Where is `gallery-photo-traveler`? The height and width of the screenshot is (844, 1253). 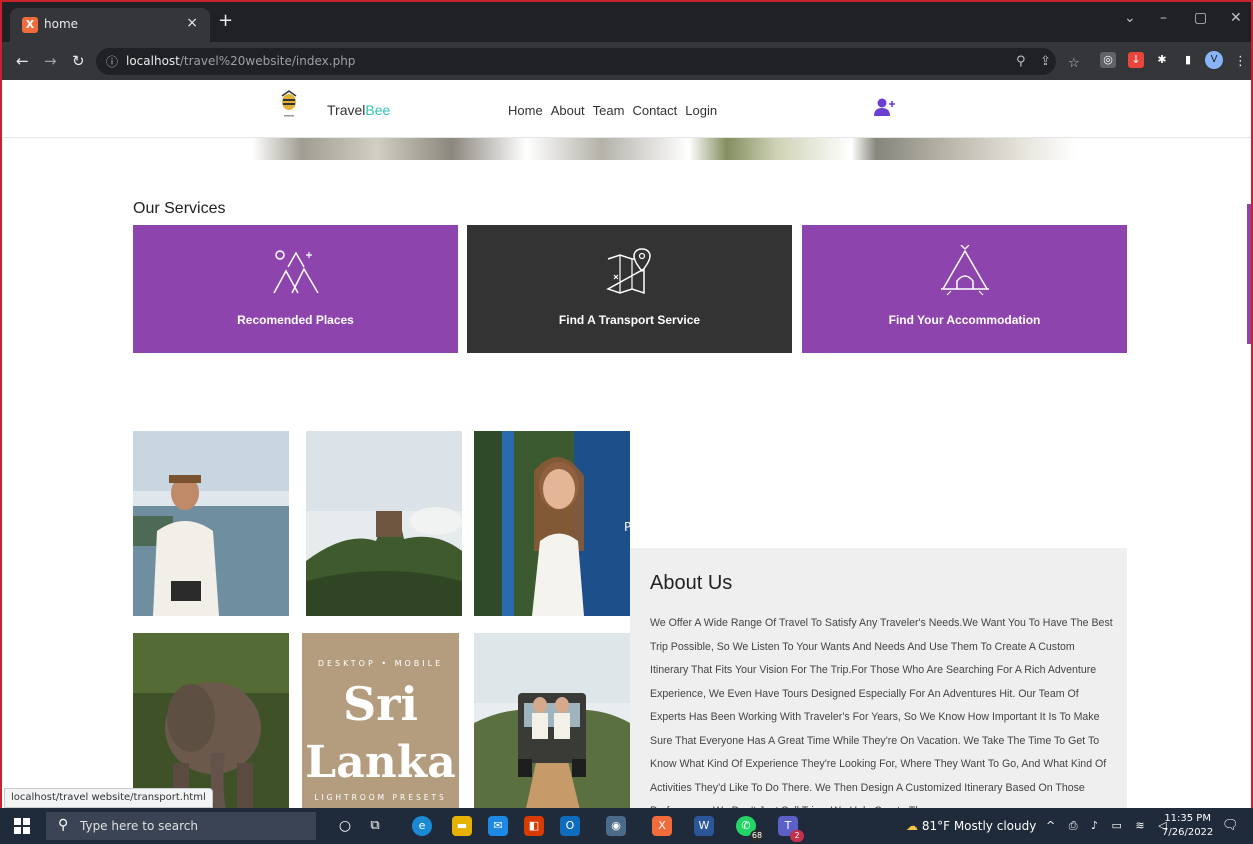 gallery-photo-traveler is located at coordinates (211, 523).